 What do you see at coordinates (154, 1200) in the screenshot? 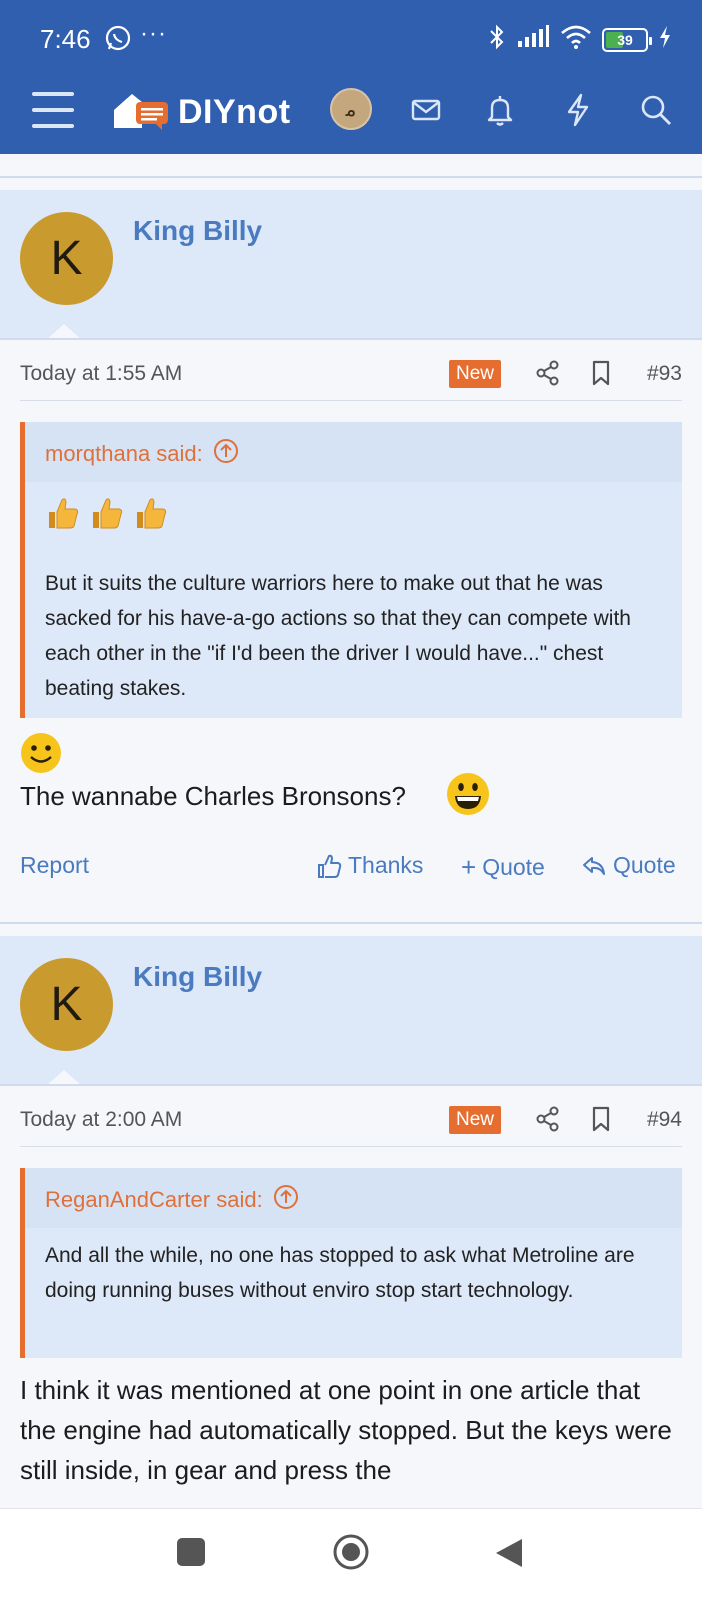
I see `quote-author: ReganAndCarter said:` at bounding box center [154, 1200].